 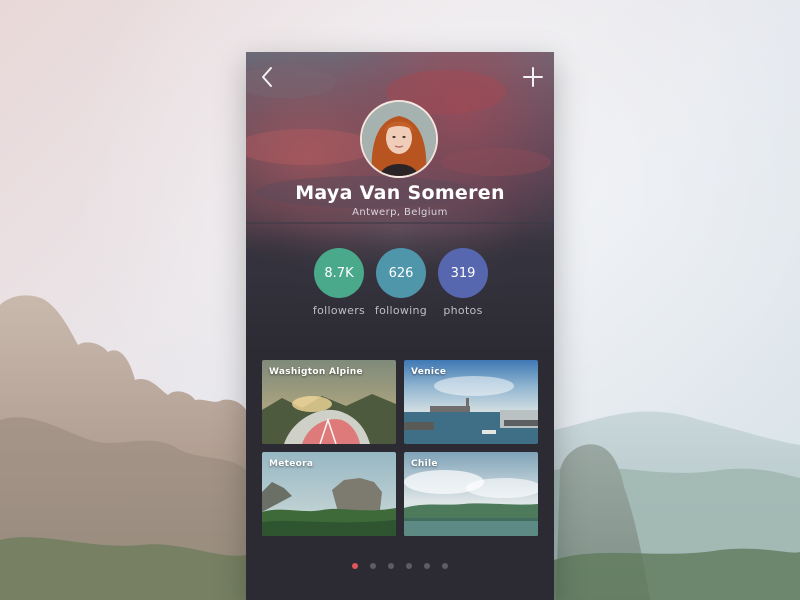 What do you see at coordinates (401, 273) in the screenshot?
I see `following-count: 626` at bounding box center [401, 273].